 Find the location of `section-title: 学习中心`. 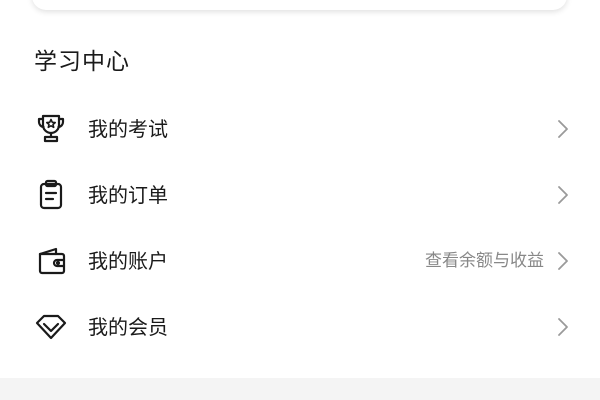

section-title: 学习中心 is located at coordinates (82, 62).